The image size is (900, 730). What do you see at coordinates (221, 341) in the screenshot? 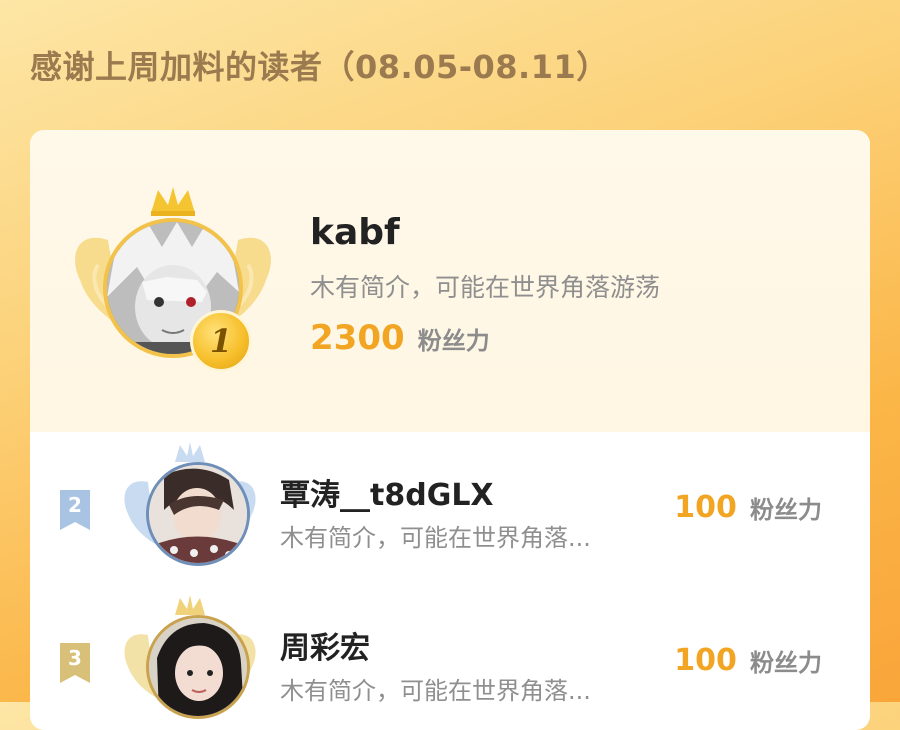
I see `rank-medal: 1` at bounding box center [221, 341].